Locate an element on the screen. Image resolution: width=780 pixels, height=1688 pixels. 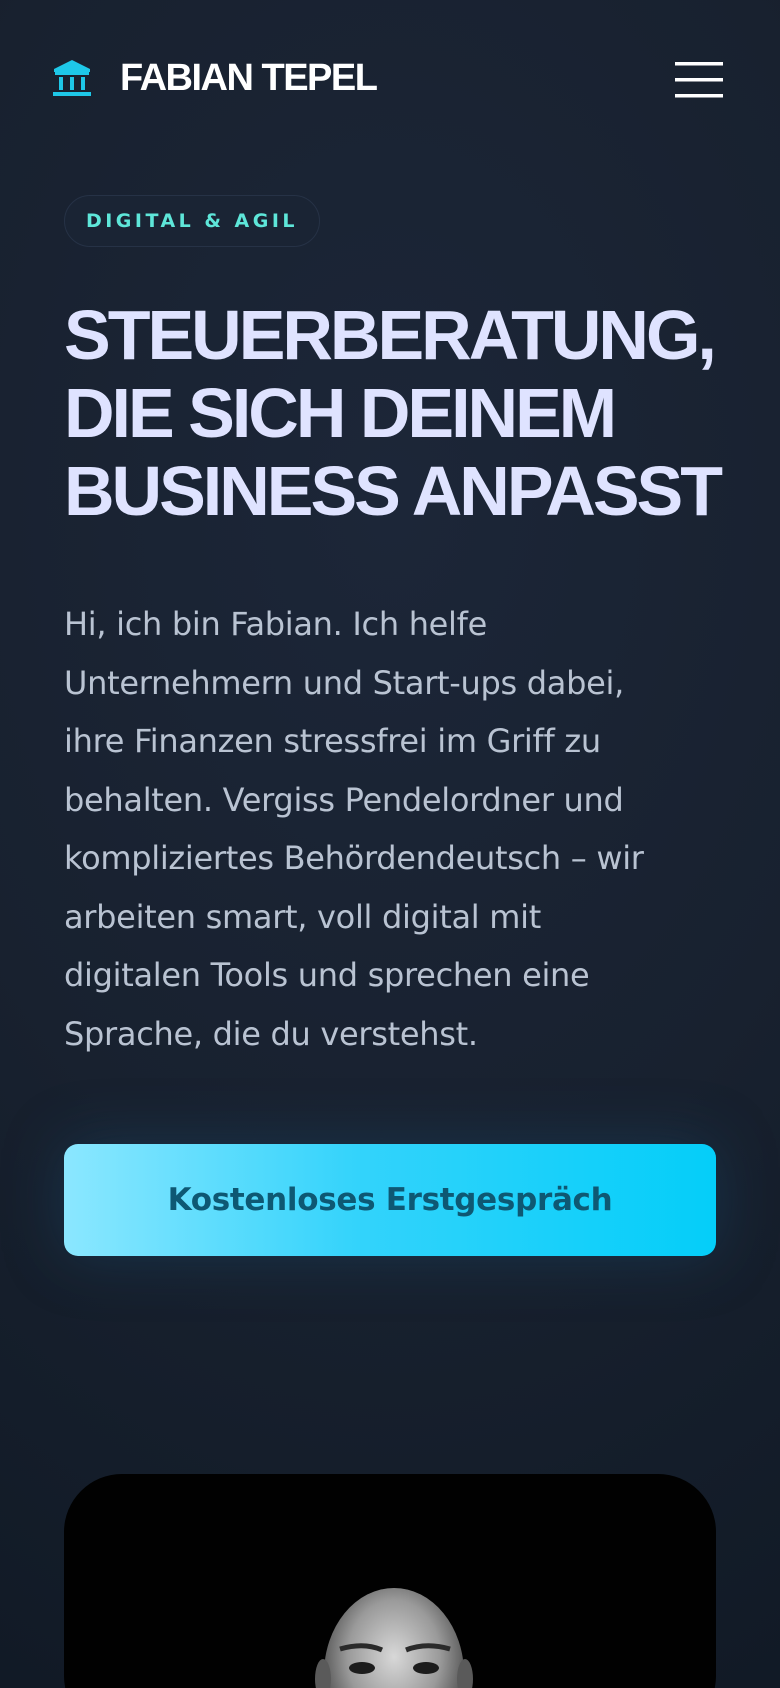
intro-line: behalten. Vergiss Pendelordner und is located at coordinates (344, 799).